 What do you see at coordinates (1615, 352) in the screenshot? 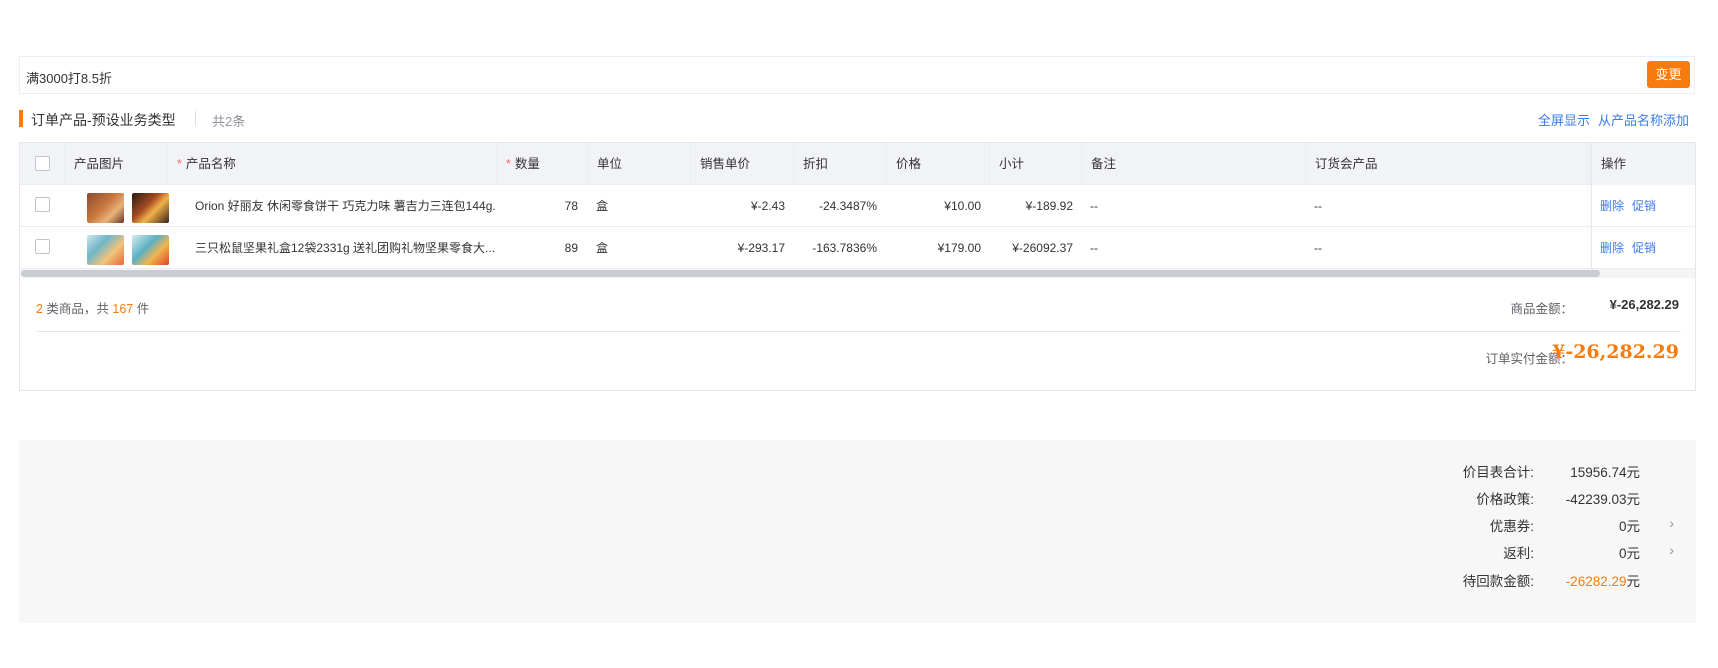
I see `actual-pay-amount: ¥-26,282.29` at bounding box center [1615, 352].